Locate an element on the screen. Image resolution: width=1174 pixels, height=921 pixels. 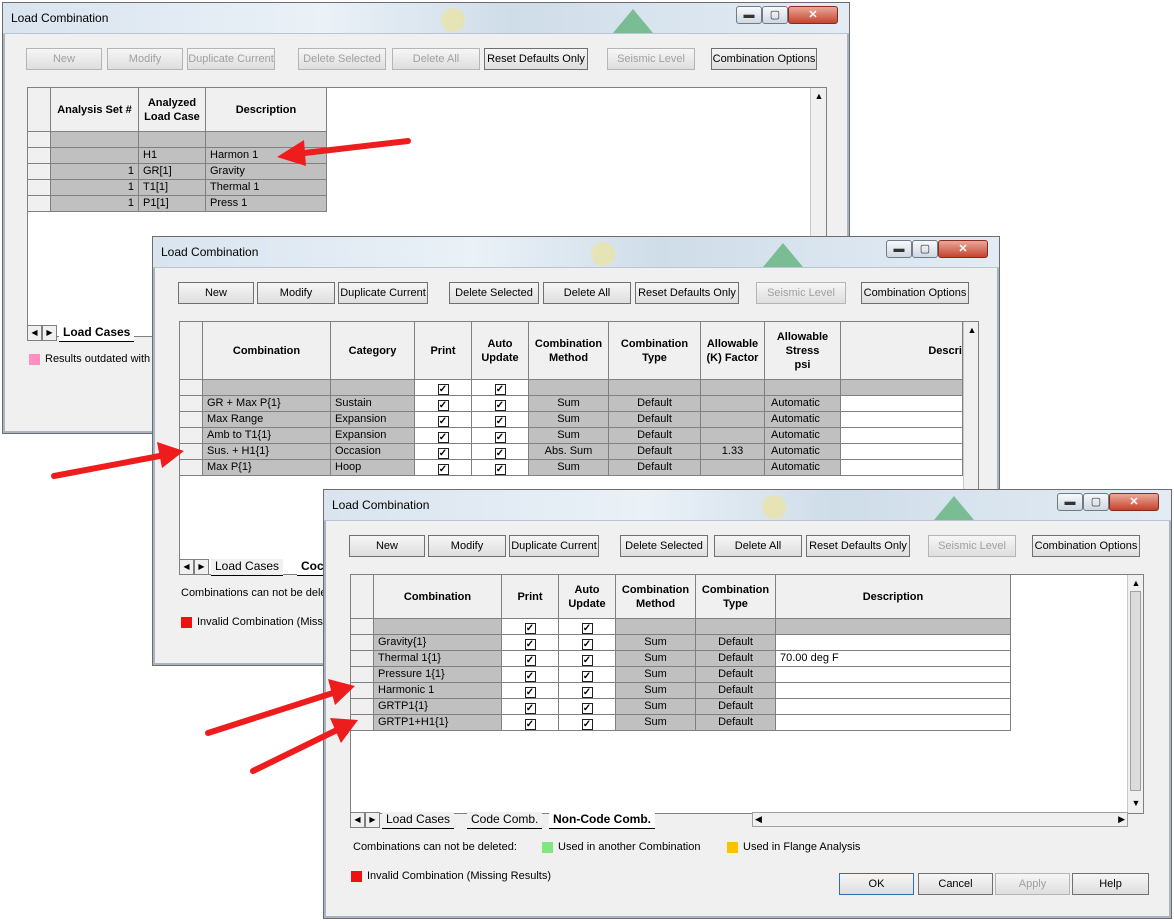
scroll-down-icon: ▼ is located at coordinates (1135, 803).